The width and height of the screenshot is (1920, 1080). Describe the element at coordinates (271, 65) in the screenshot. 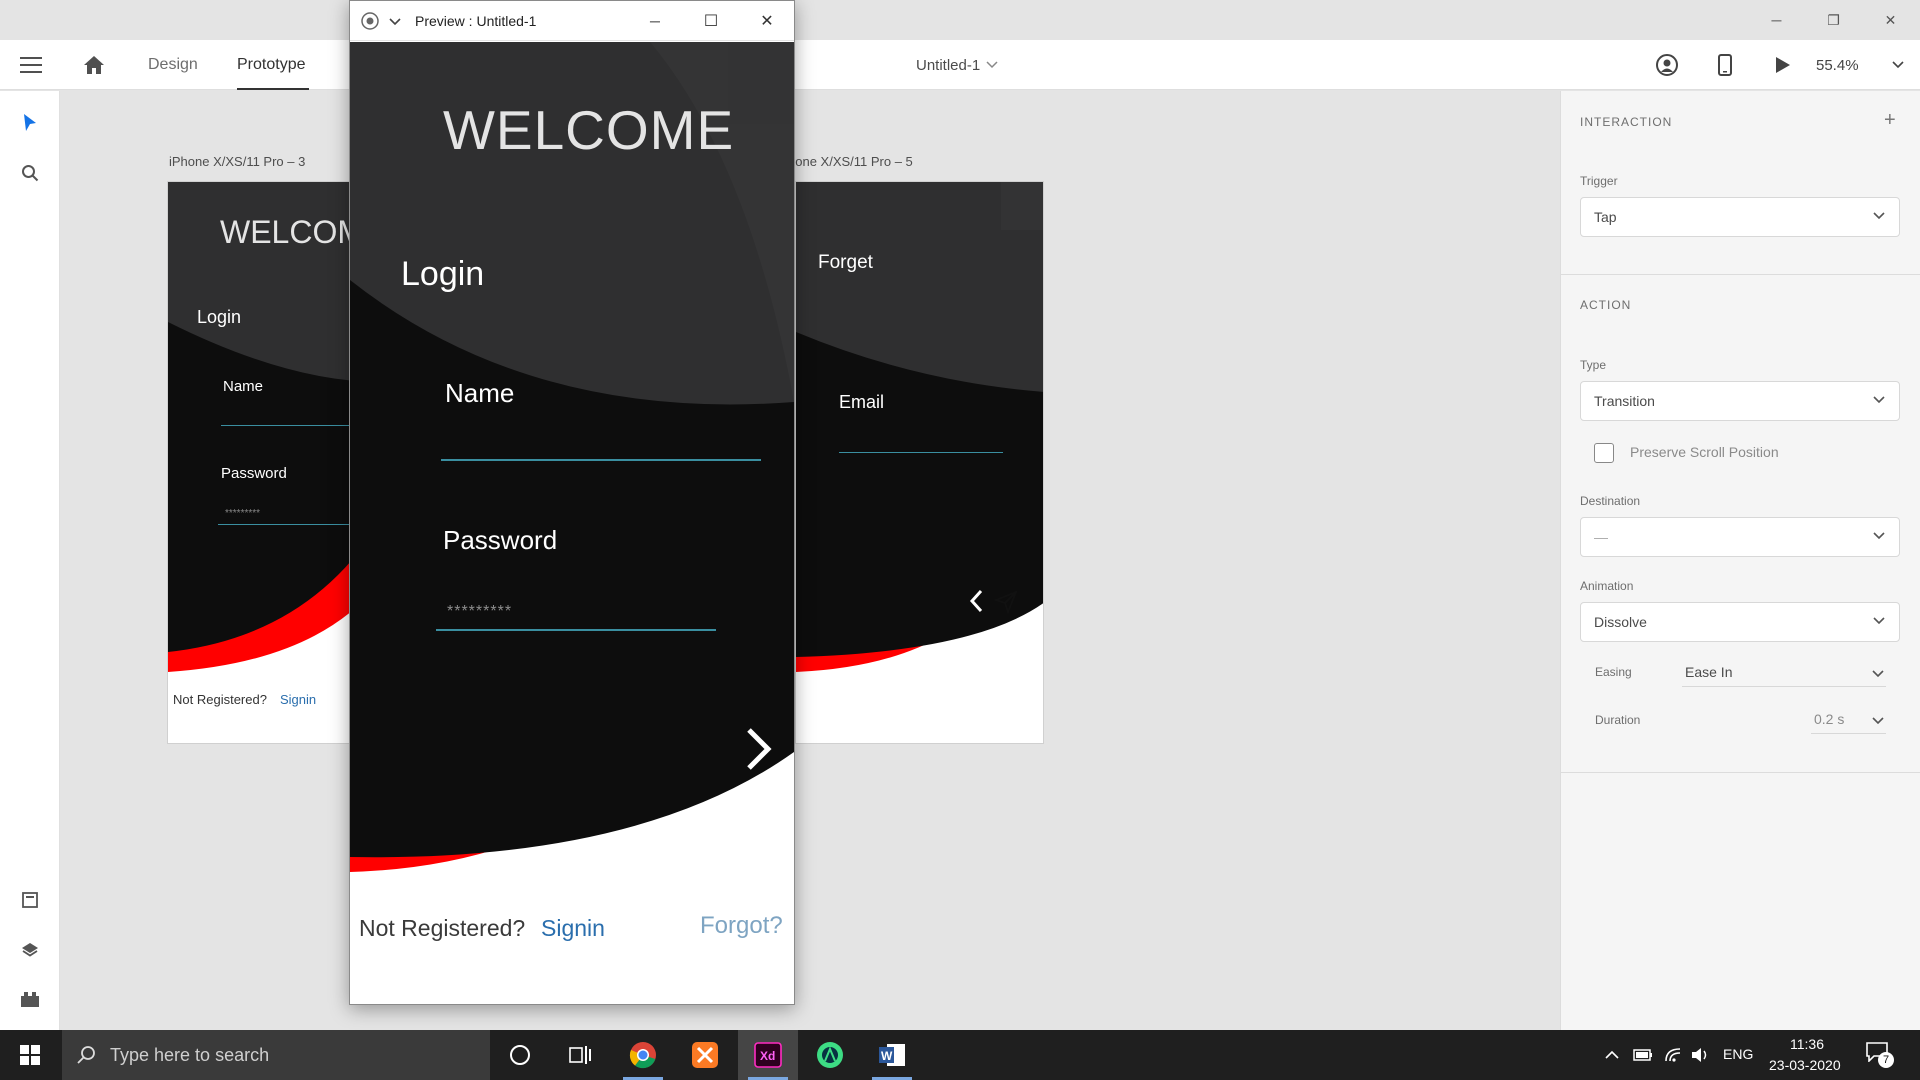

I see `tab-prototype: Prototype` at that location.